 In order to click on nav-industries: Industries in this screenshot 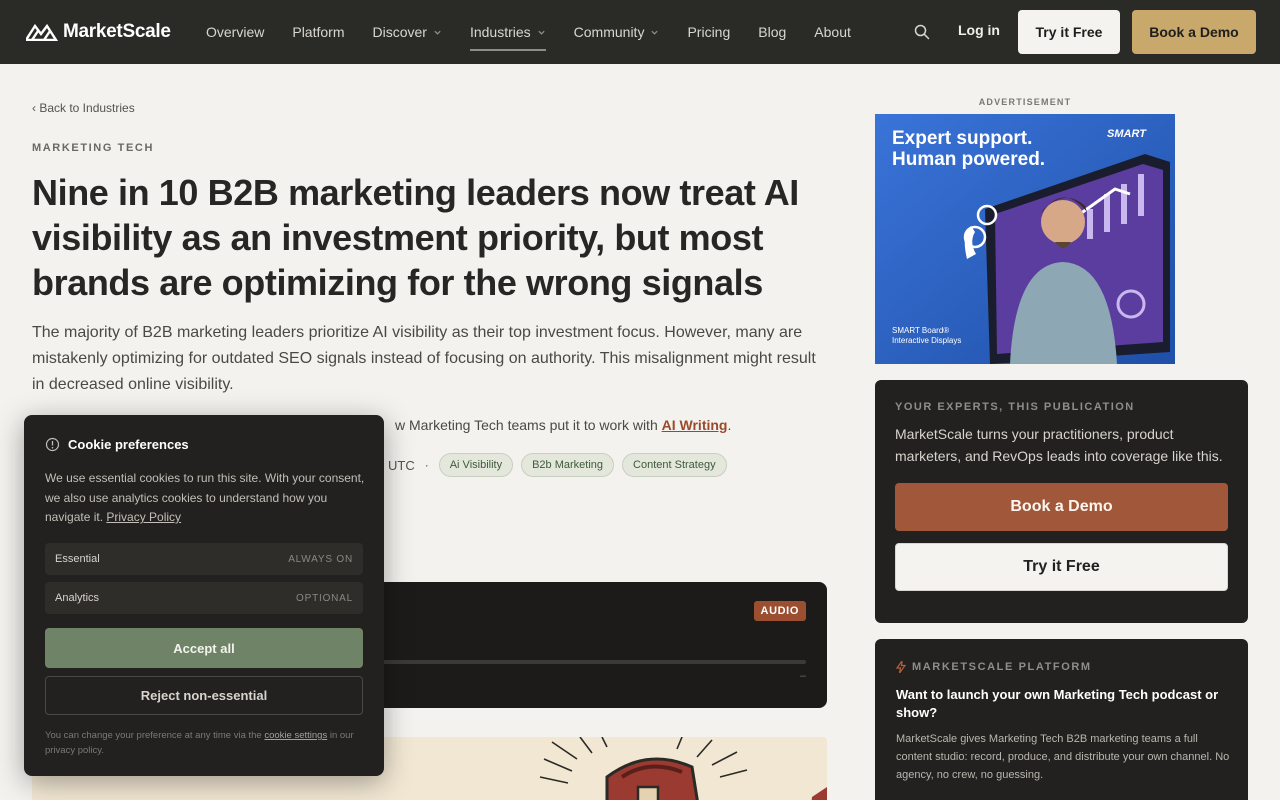, I will do `click(508, 32)`.